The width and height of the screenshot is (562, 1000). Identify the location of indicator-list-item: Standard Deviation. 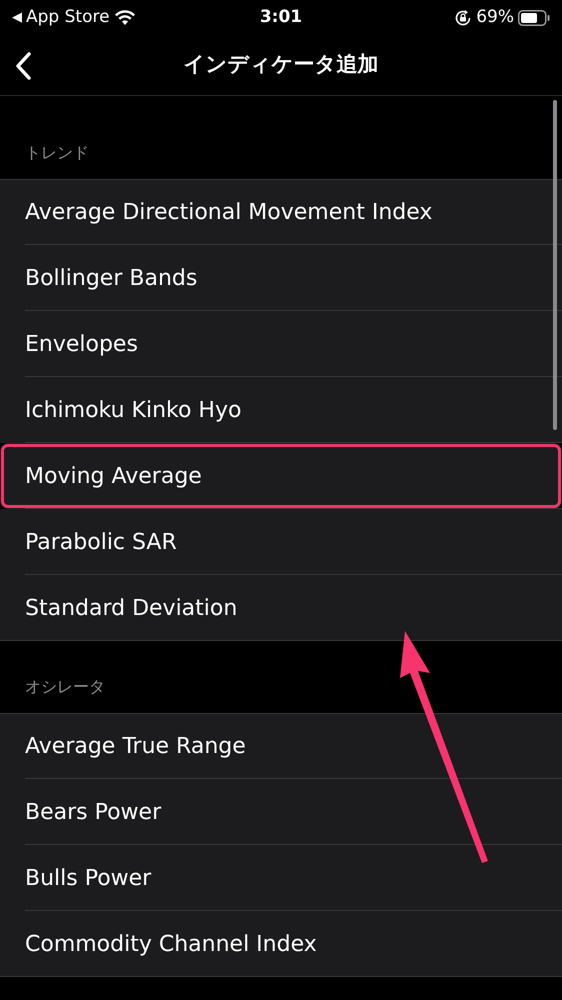
(281, 608).